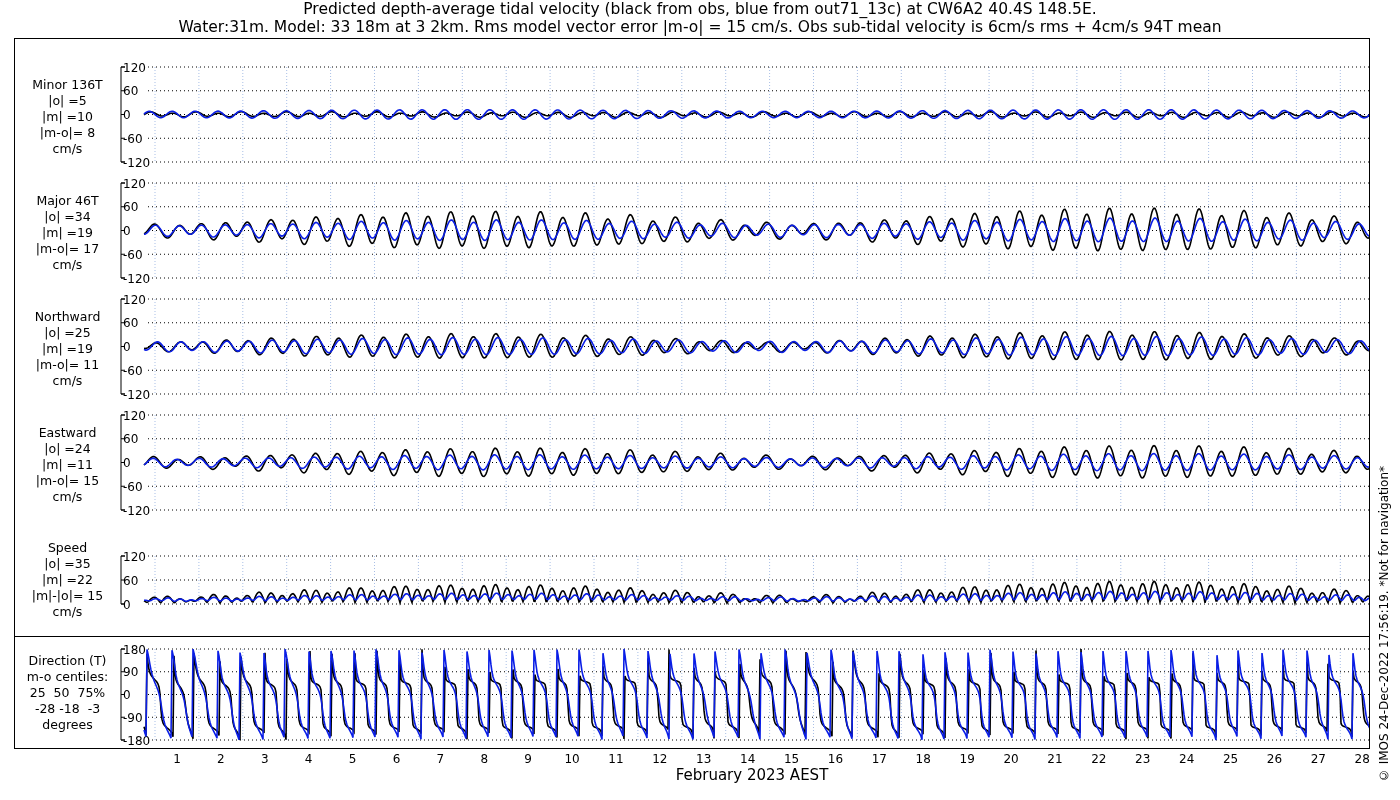  I want to click on panel-label: 25 50 75%, so click(67, 692).